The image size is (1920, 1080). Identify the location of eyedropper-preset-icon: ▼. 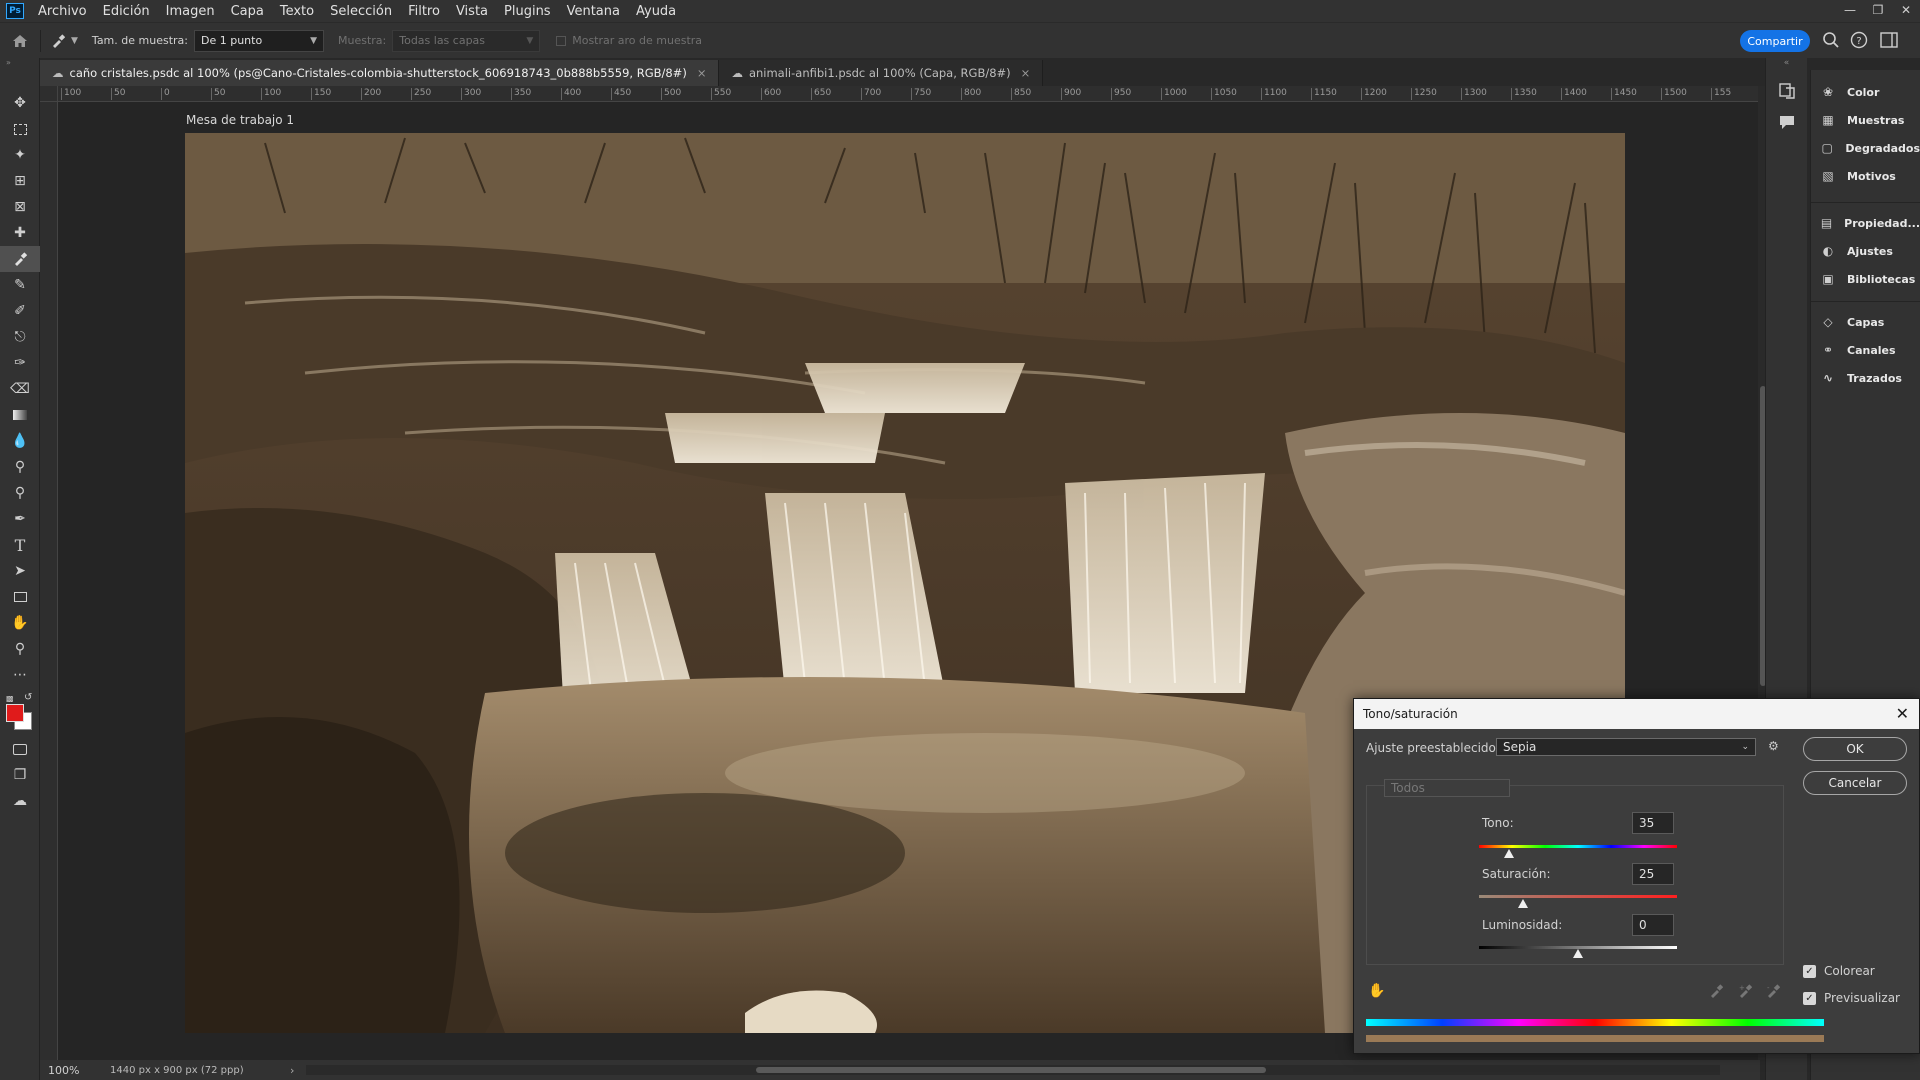
(64, 40).